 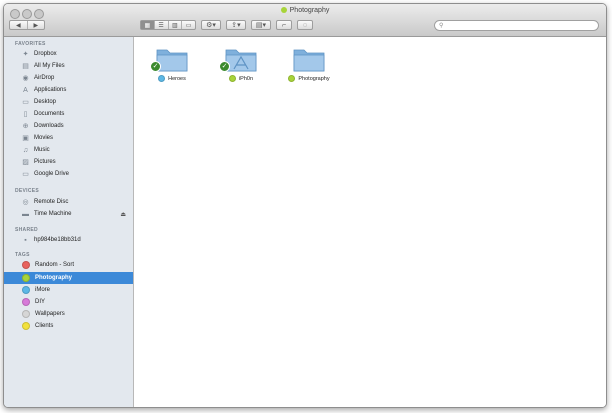 What do you see at coordinates (283, 10) in the screenshot?
I see `title-tag-dot` at bounding box center [283, 10].